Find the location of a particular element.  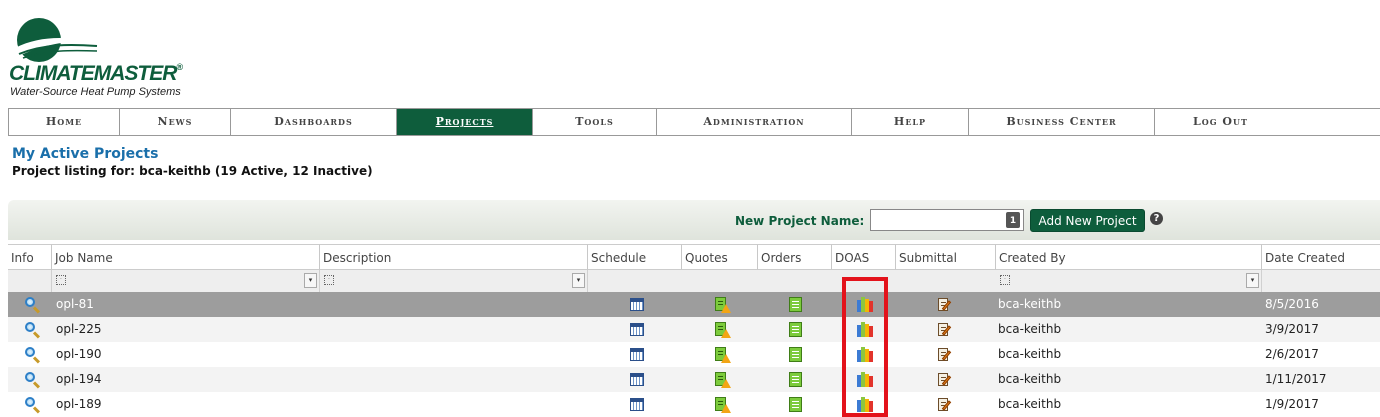

logo-emblem-icon is located at coordinates (56, 40).